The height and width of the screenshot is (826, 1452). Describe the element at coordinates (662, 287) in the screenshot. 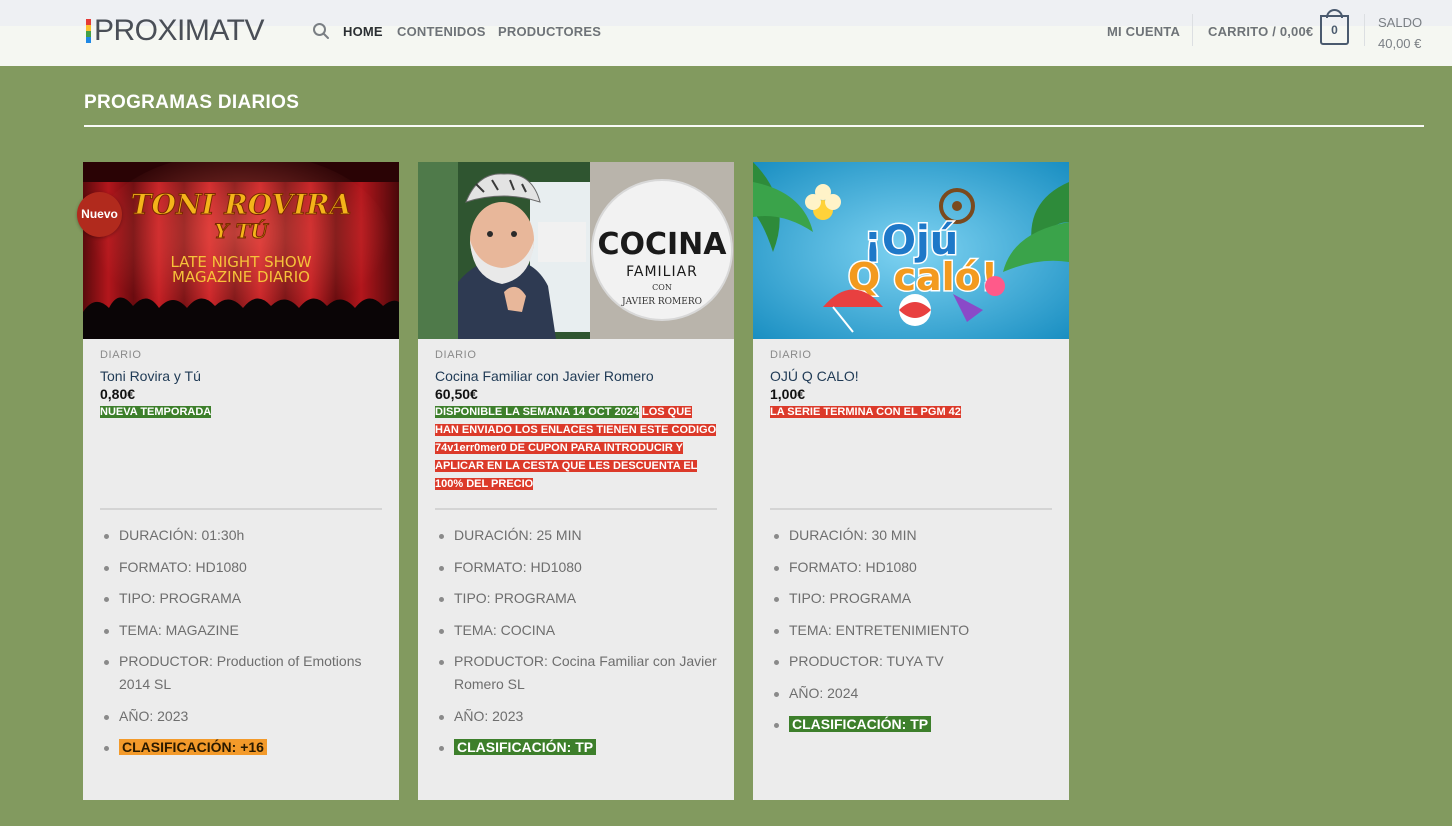

I see `svg-text: CON` at that location.